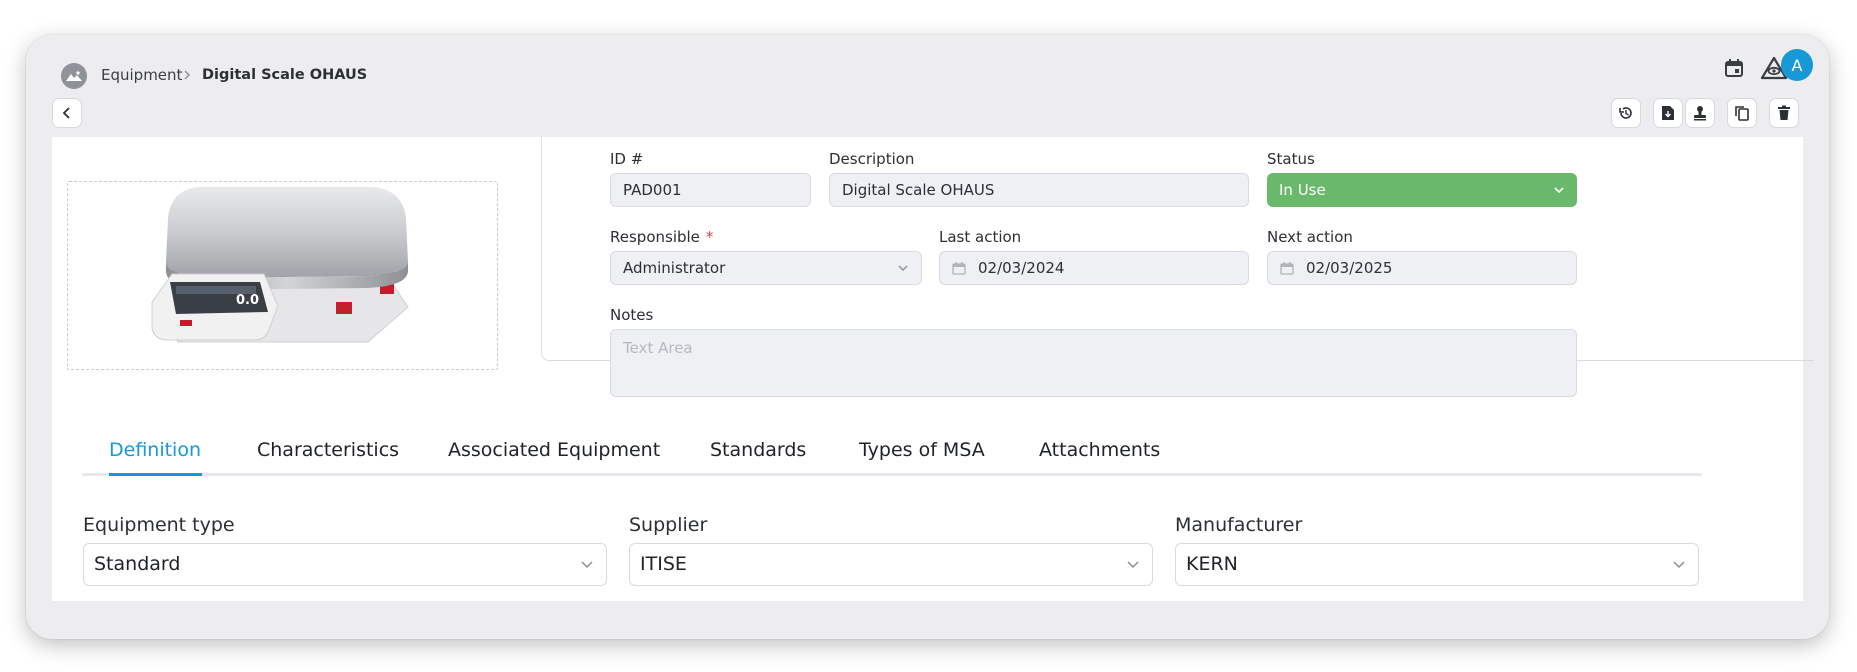 The width and height of the screenshot is (1857, 672). I want to click on back-button, so click(67, 113).